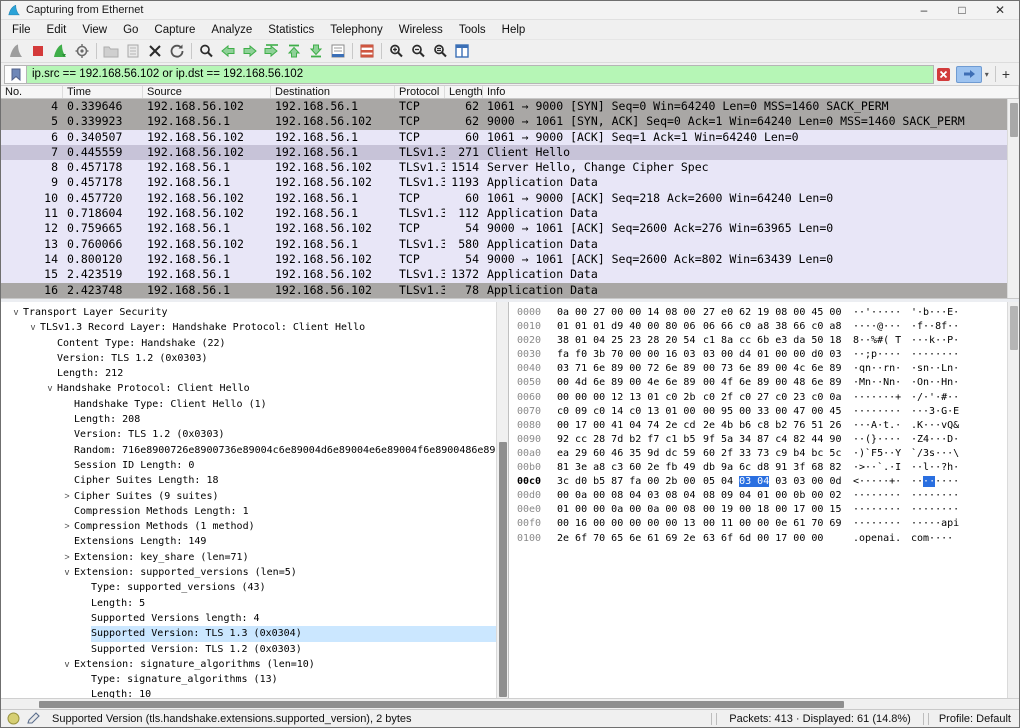  Describe the element at coordinates (38, 51) in the screenshot. I see `stop-capture-icon` at that location.